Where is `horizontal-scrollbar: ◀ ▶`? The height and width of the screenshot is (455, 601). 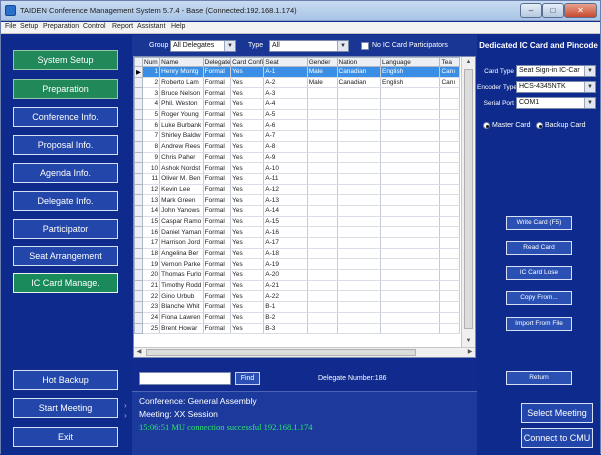
horizontal-scrollbar: ◀ ▶ is located at coordinates (304, 352).